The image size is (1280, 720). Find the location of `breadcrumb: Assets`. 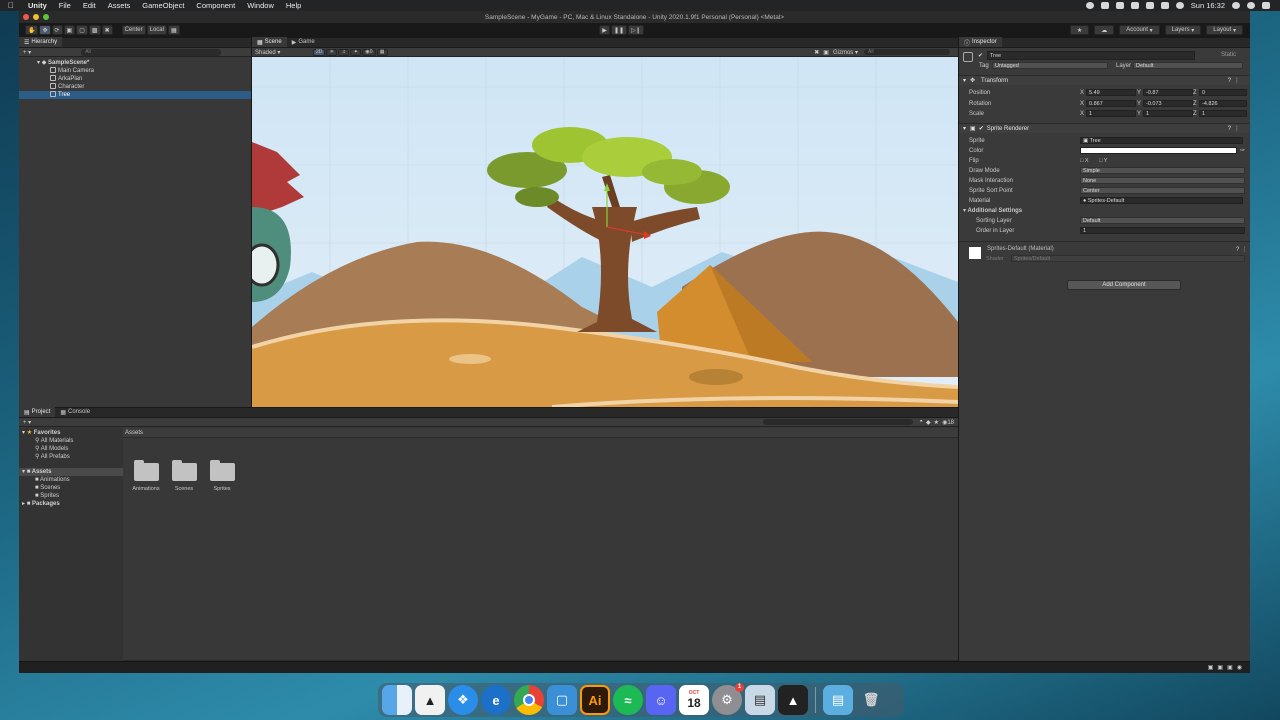

breadcrumb: Assets is located at coordinates (134, 433).